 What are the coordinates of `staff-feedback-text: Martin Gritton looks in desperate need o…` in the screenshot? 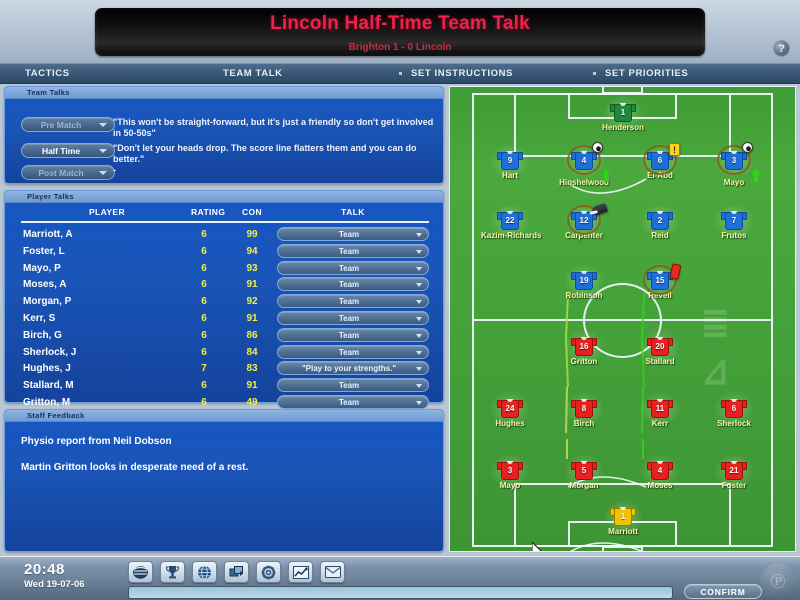 It's located at (135, 467).